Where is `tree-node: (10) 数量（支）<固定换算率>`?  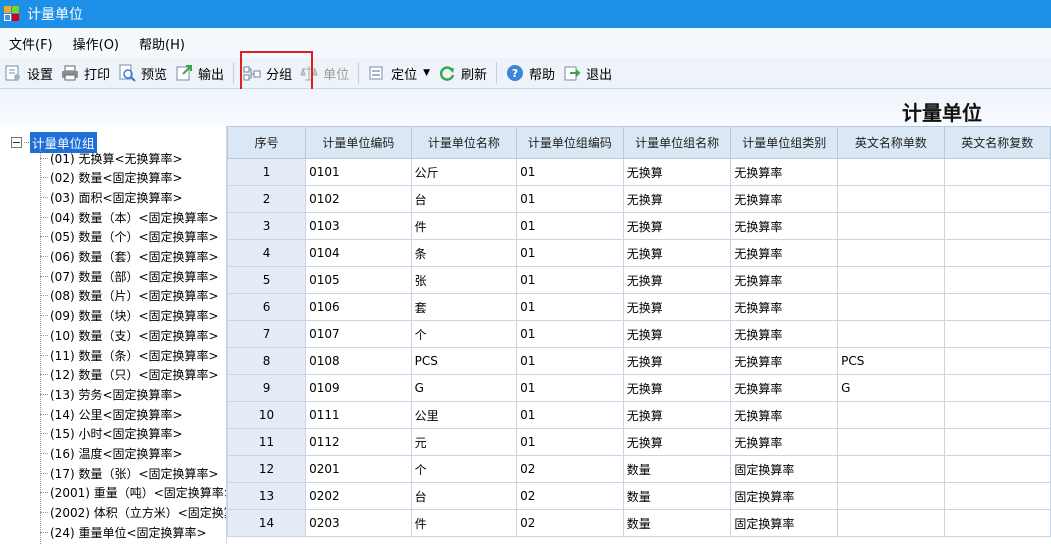 tree-node: (10) 数量（支）<固定换算率> is located at coordinates (129, 335).